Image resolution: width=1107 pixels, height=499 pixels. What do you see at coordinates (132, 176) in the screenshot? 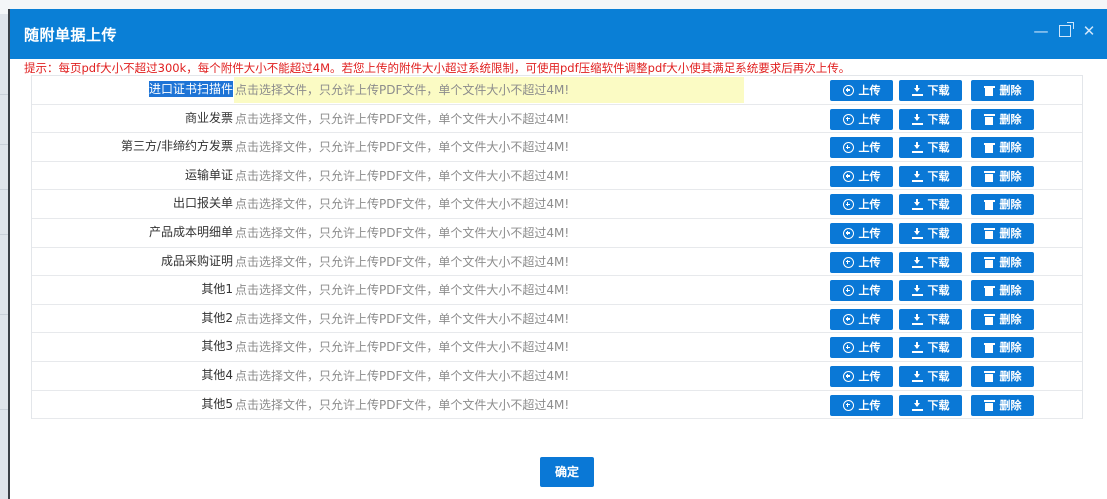
I see `row-label: 运输单证` at bounding box center [132, 176].